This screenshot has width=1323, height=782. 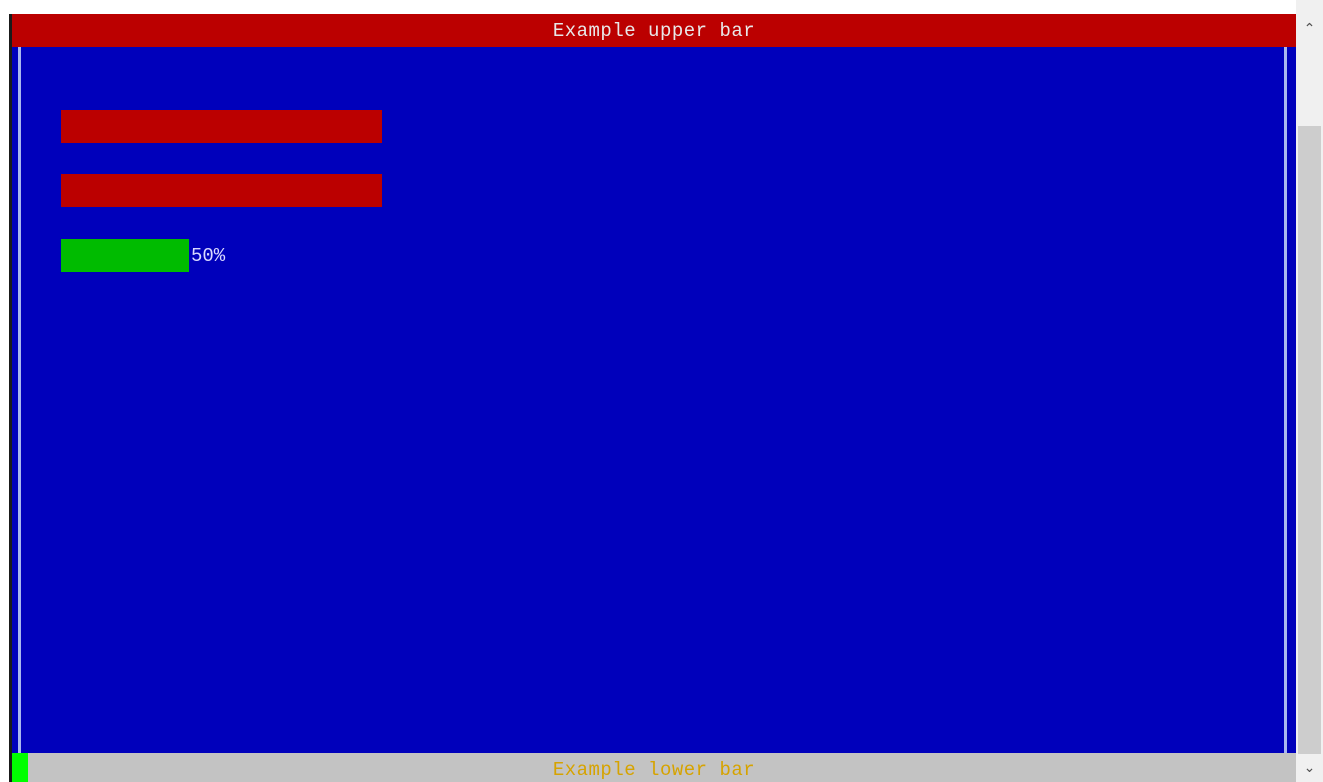 I want to click on vertical-scrollbar: ⌃ ⌄, so click(x=1309, y=391).